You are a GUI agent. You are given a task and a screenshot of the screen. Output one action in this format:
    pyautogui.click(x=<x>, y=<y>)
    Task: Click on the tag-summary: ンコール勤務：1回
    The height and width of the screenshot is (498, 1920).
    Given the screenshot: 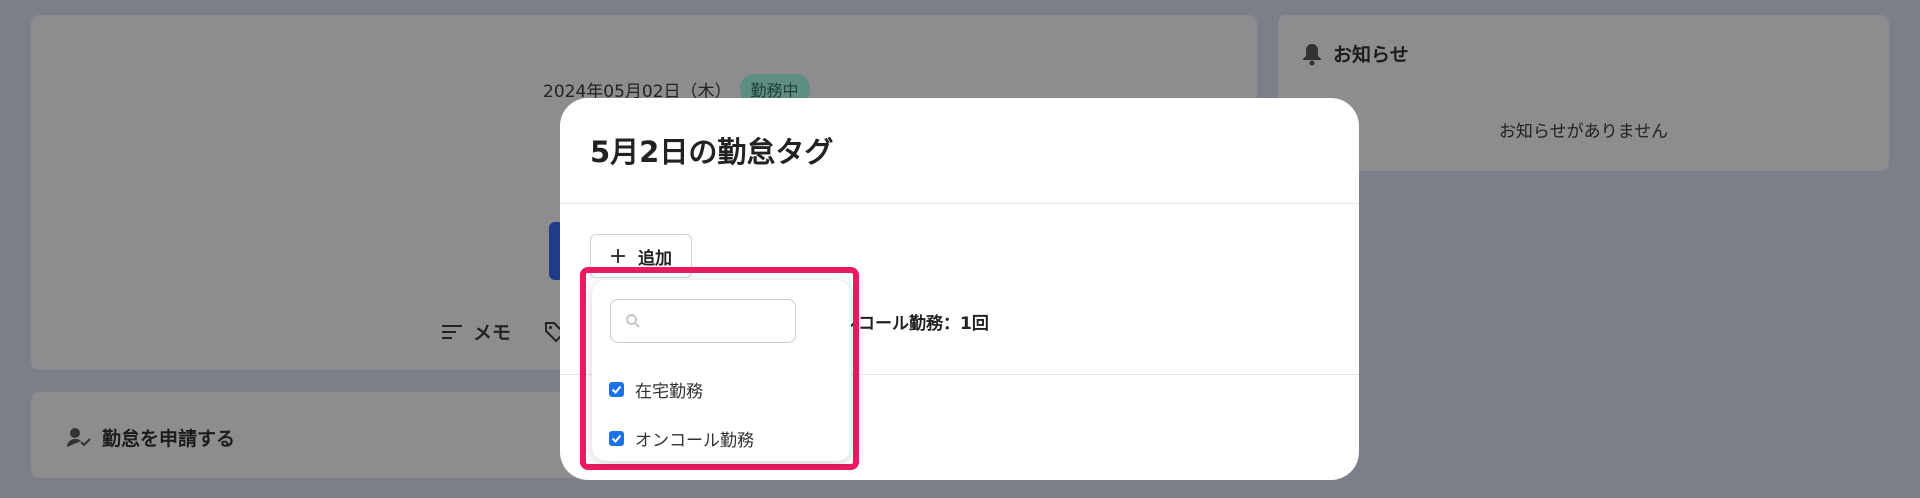 What is the action you would take?
    pyautogui.click(x=915, y=324)
    